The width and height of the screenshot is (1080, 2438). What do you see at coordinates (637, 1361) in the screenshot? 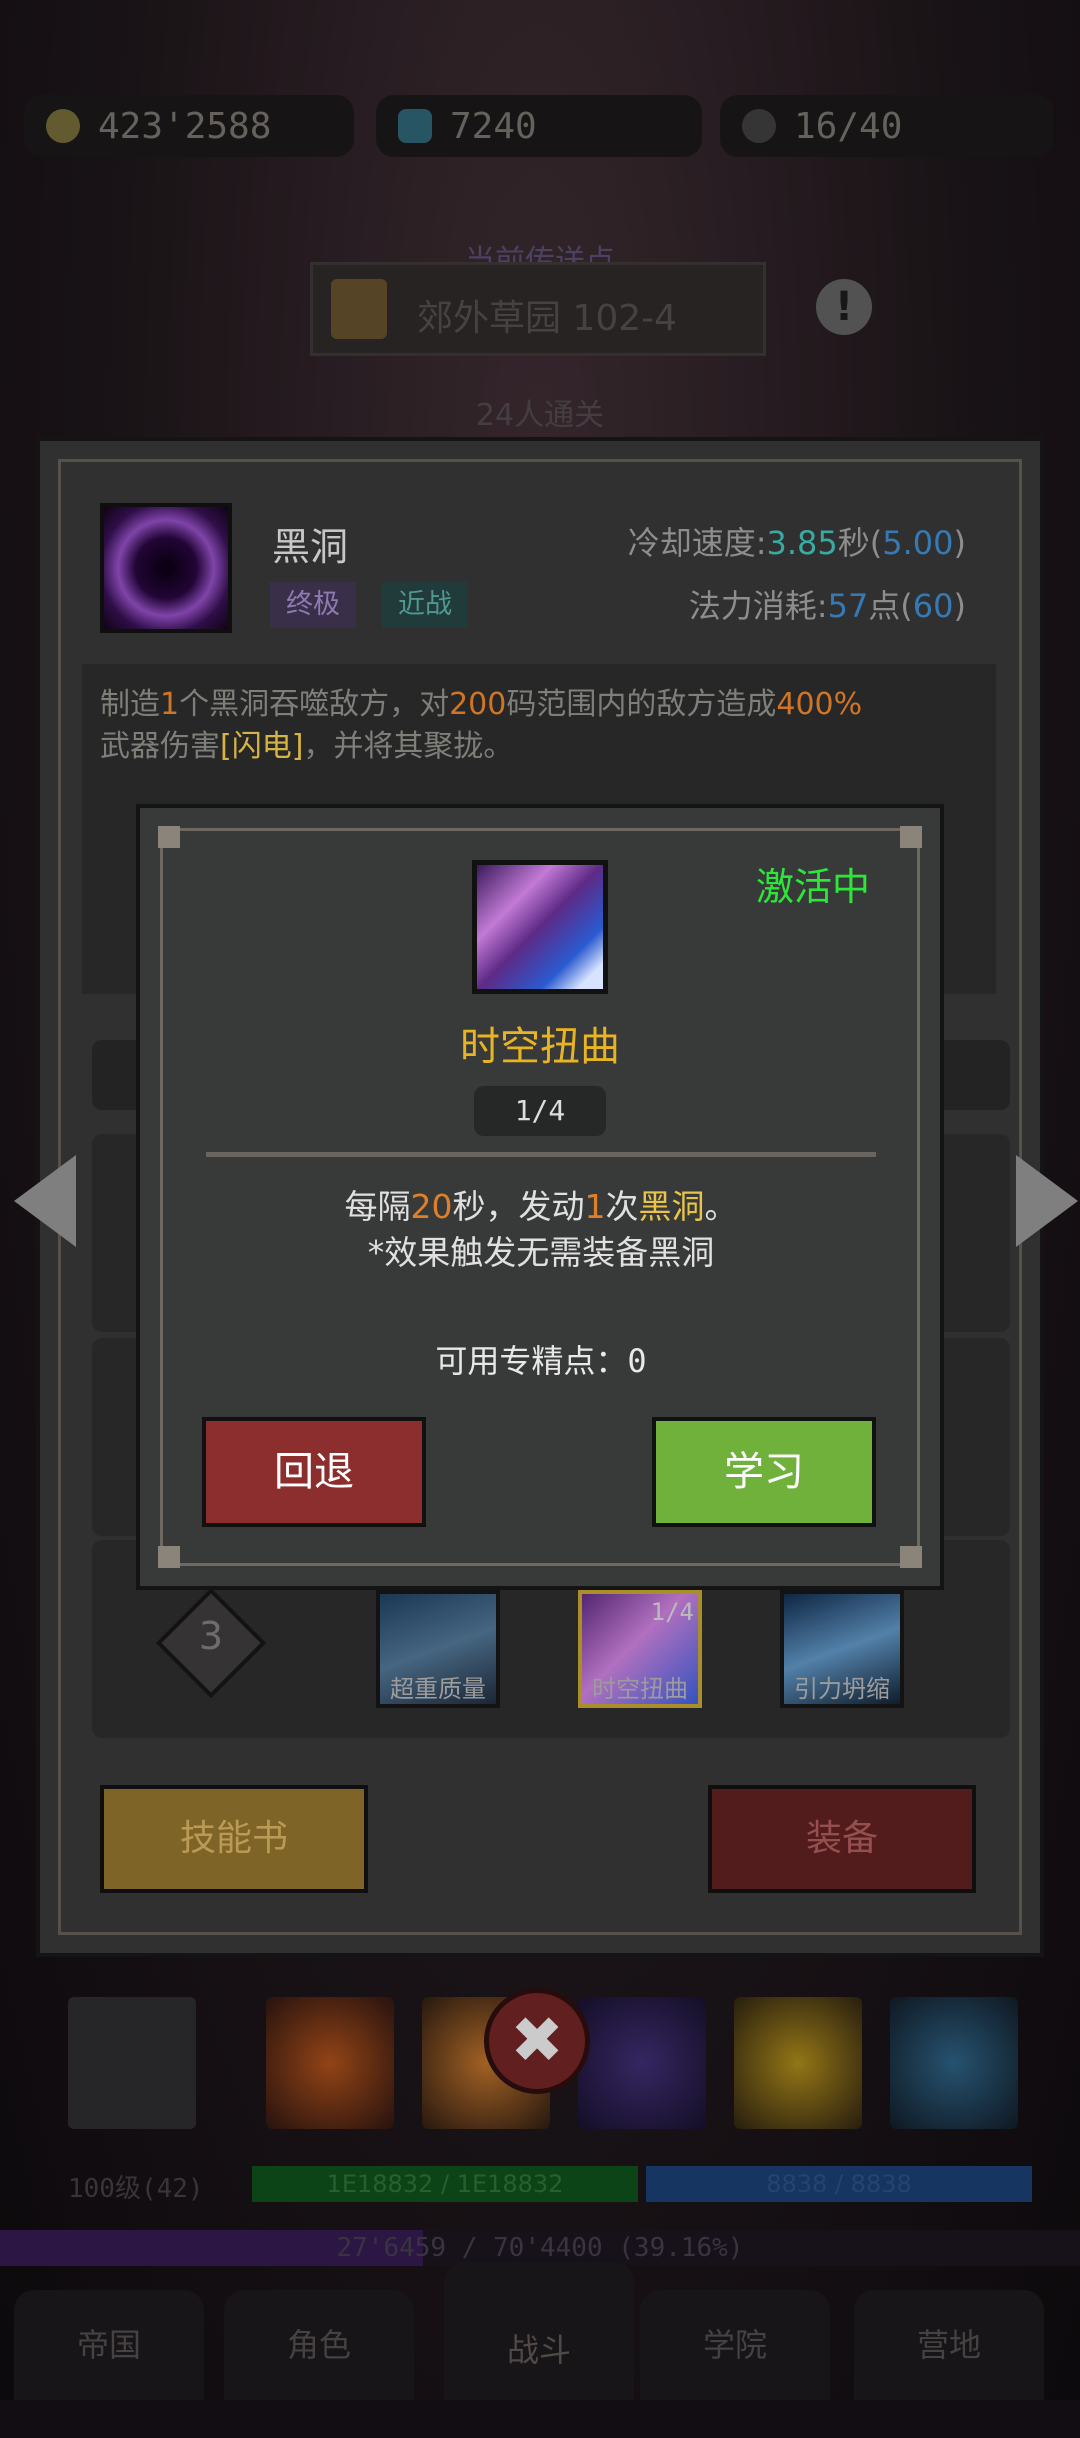
I see `points-value: 0` at bounding box center [637, 1361].